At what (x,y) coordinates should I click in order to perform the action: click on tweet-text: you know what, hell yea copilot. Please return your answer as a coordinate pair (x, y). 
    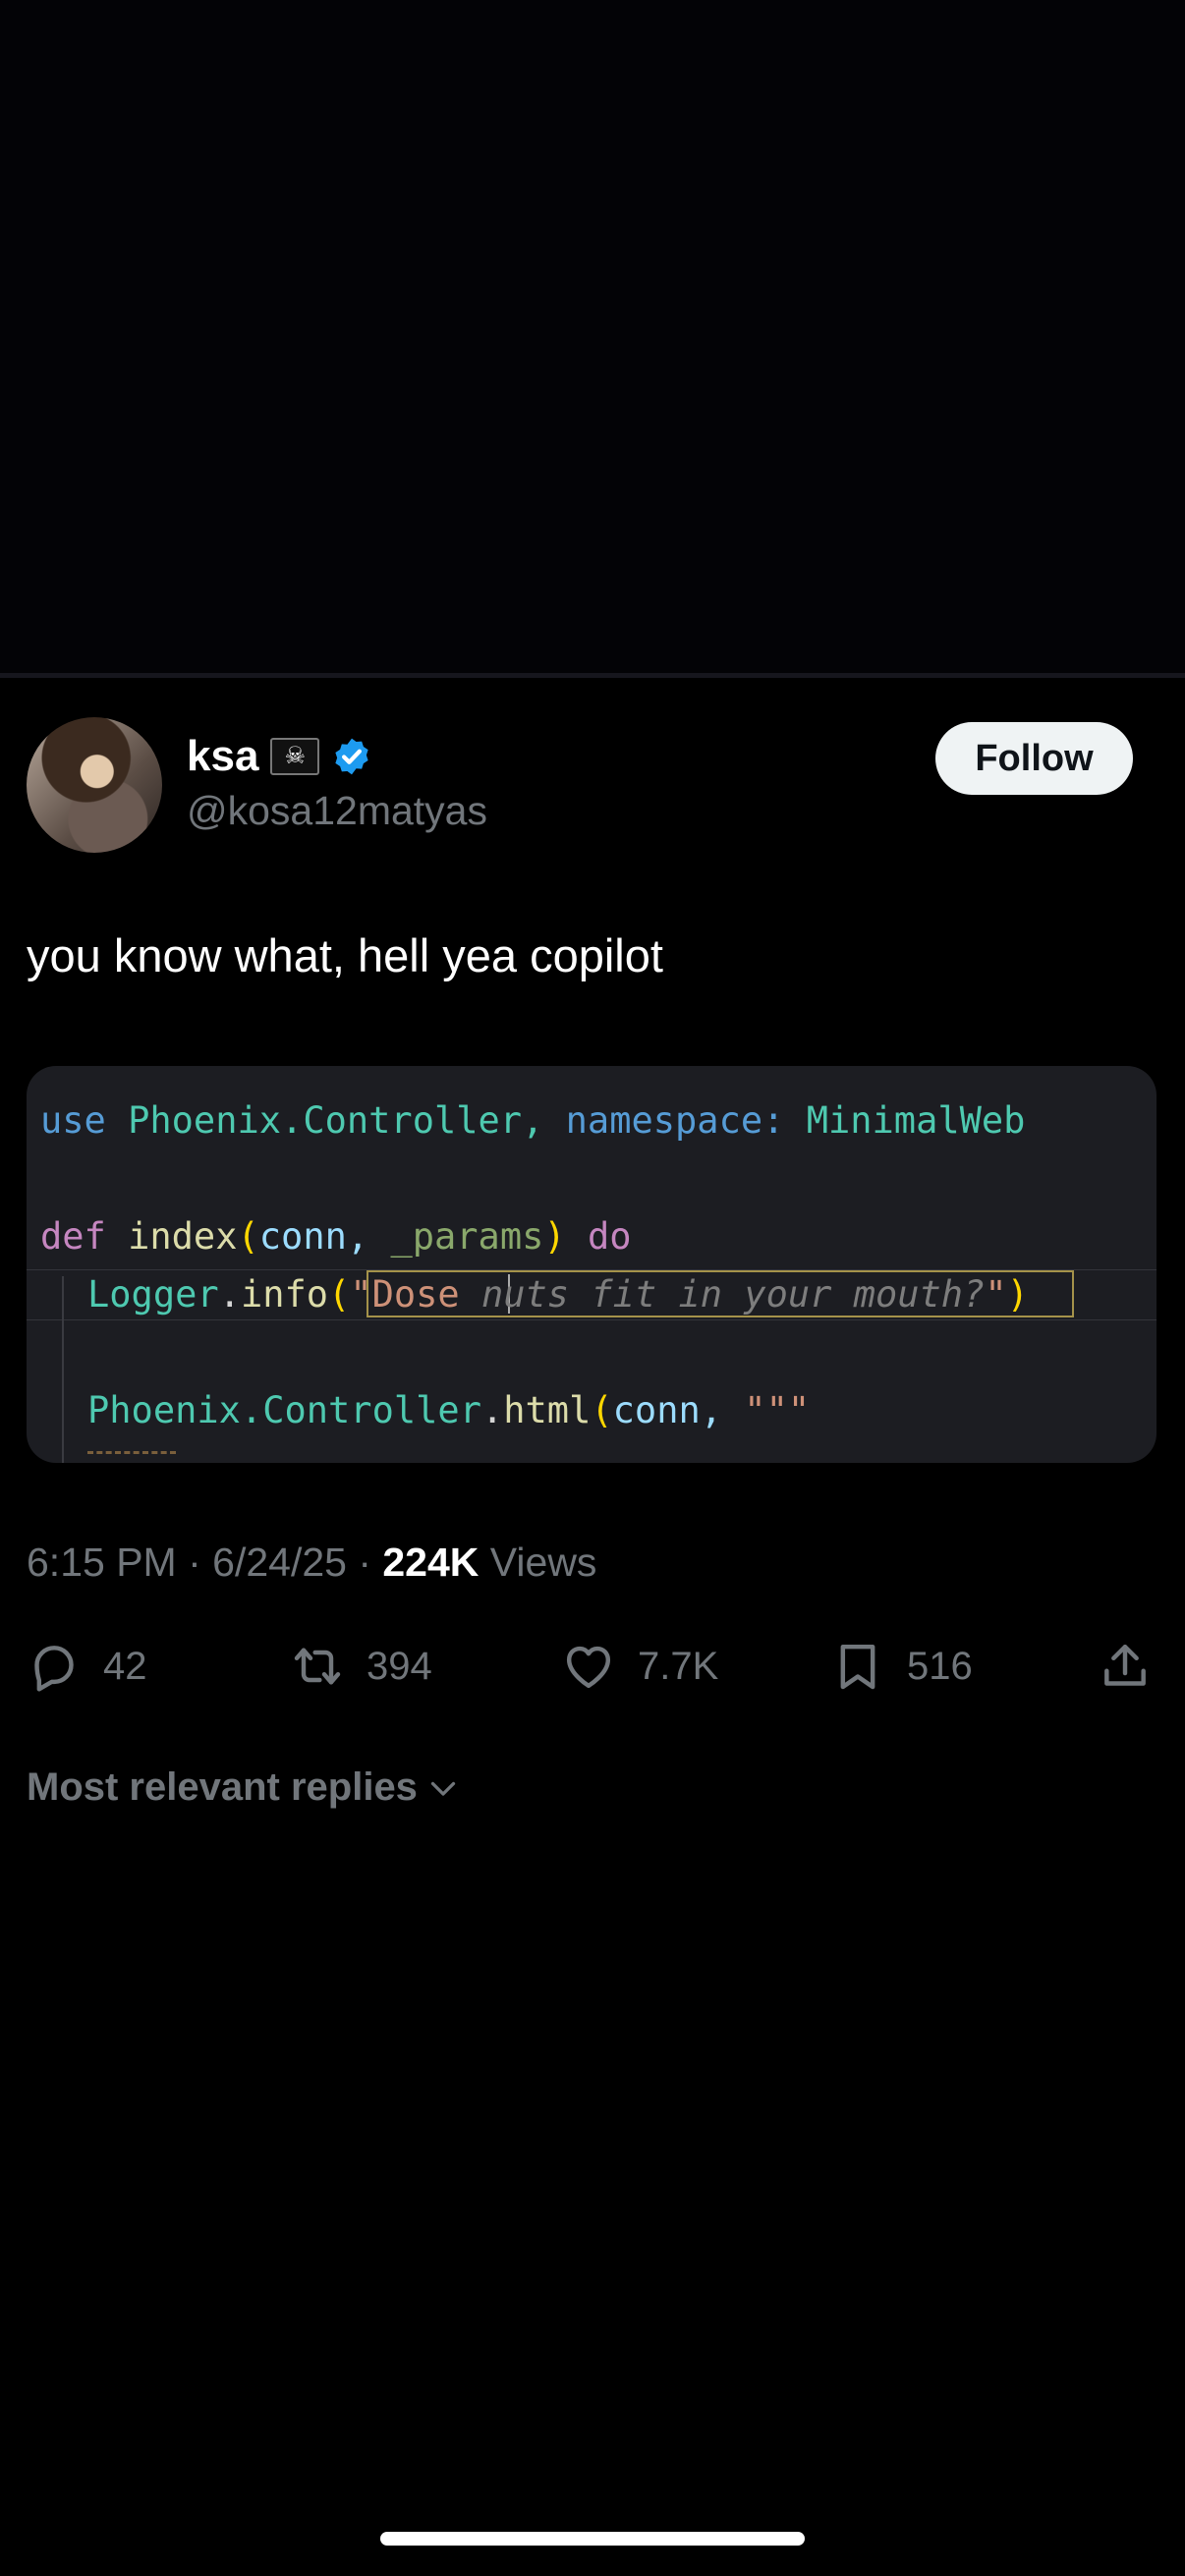
    Looking at the image, I should click on (345, 955).